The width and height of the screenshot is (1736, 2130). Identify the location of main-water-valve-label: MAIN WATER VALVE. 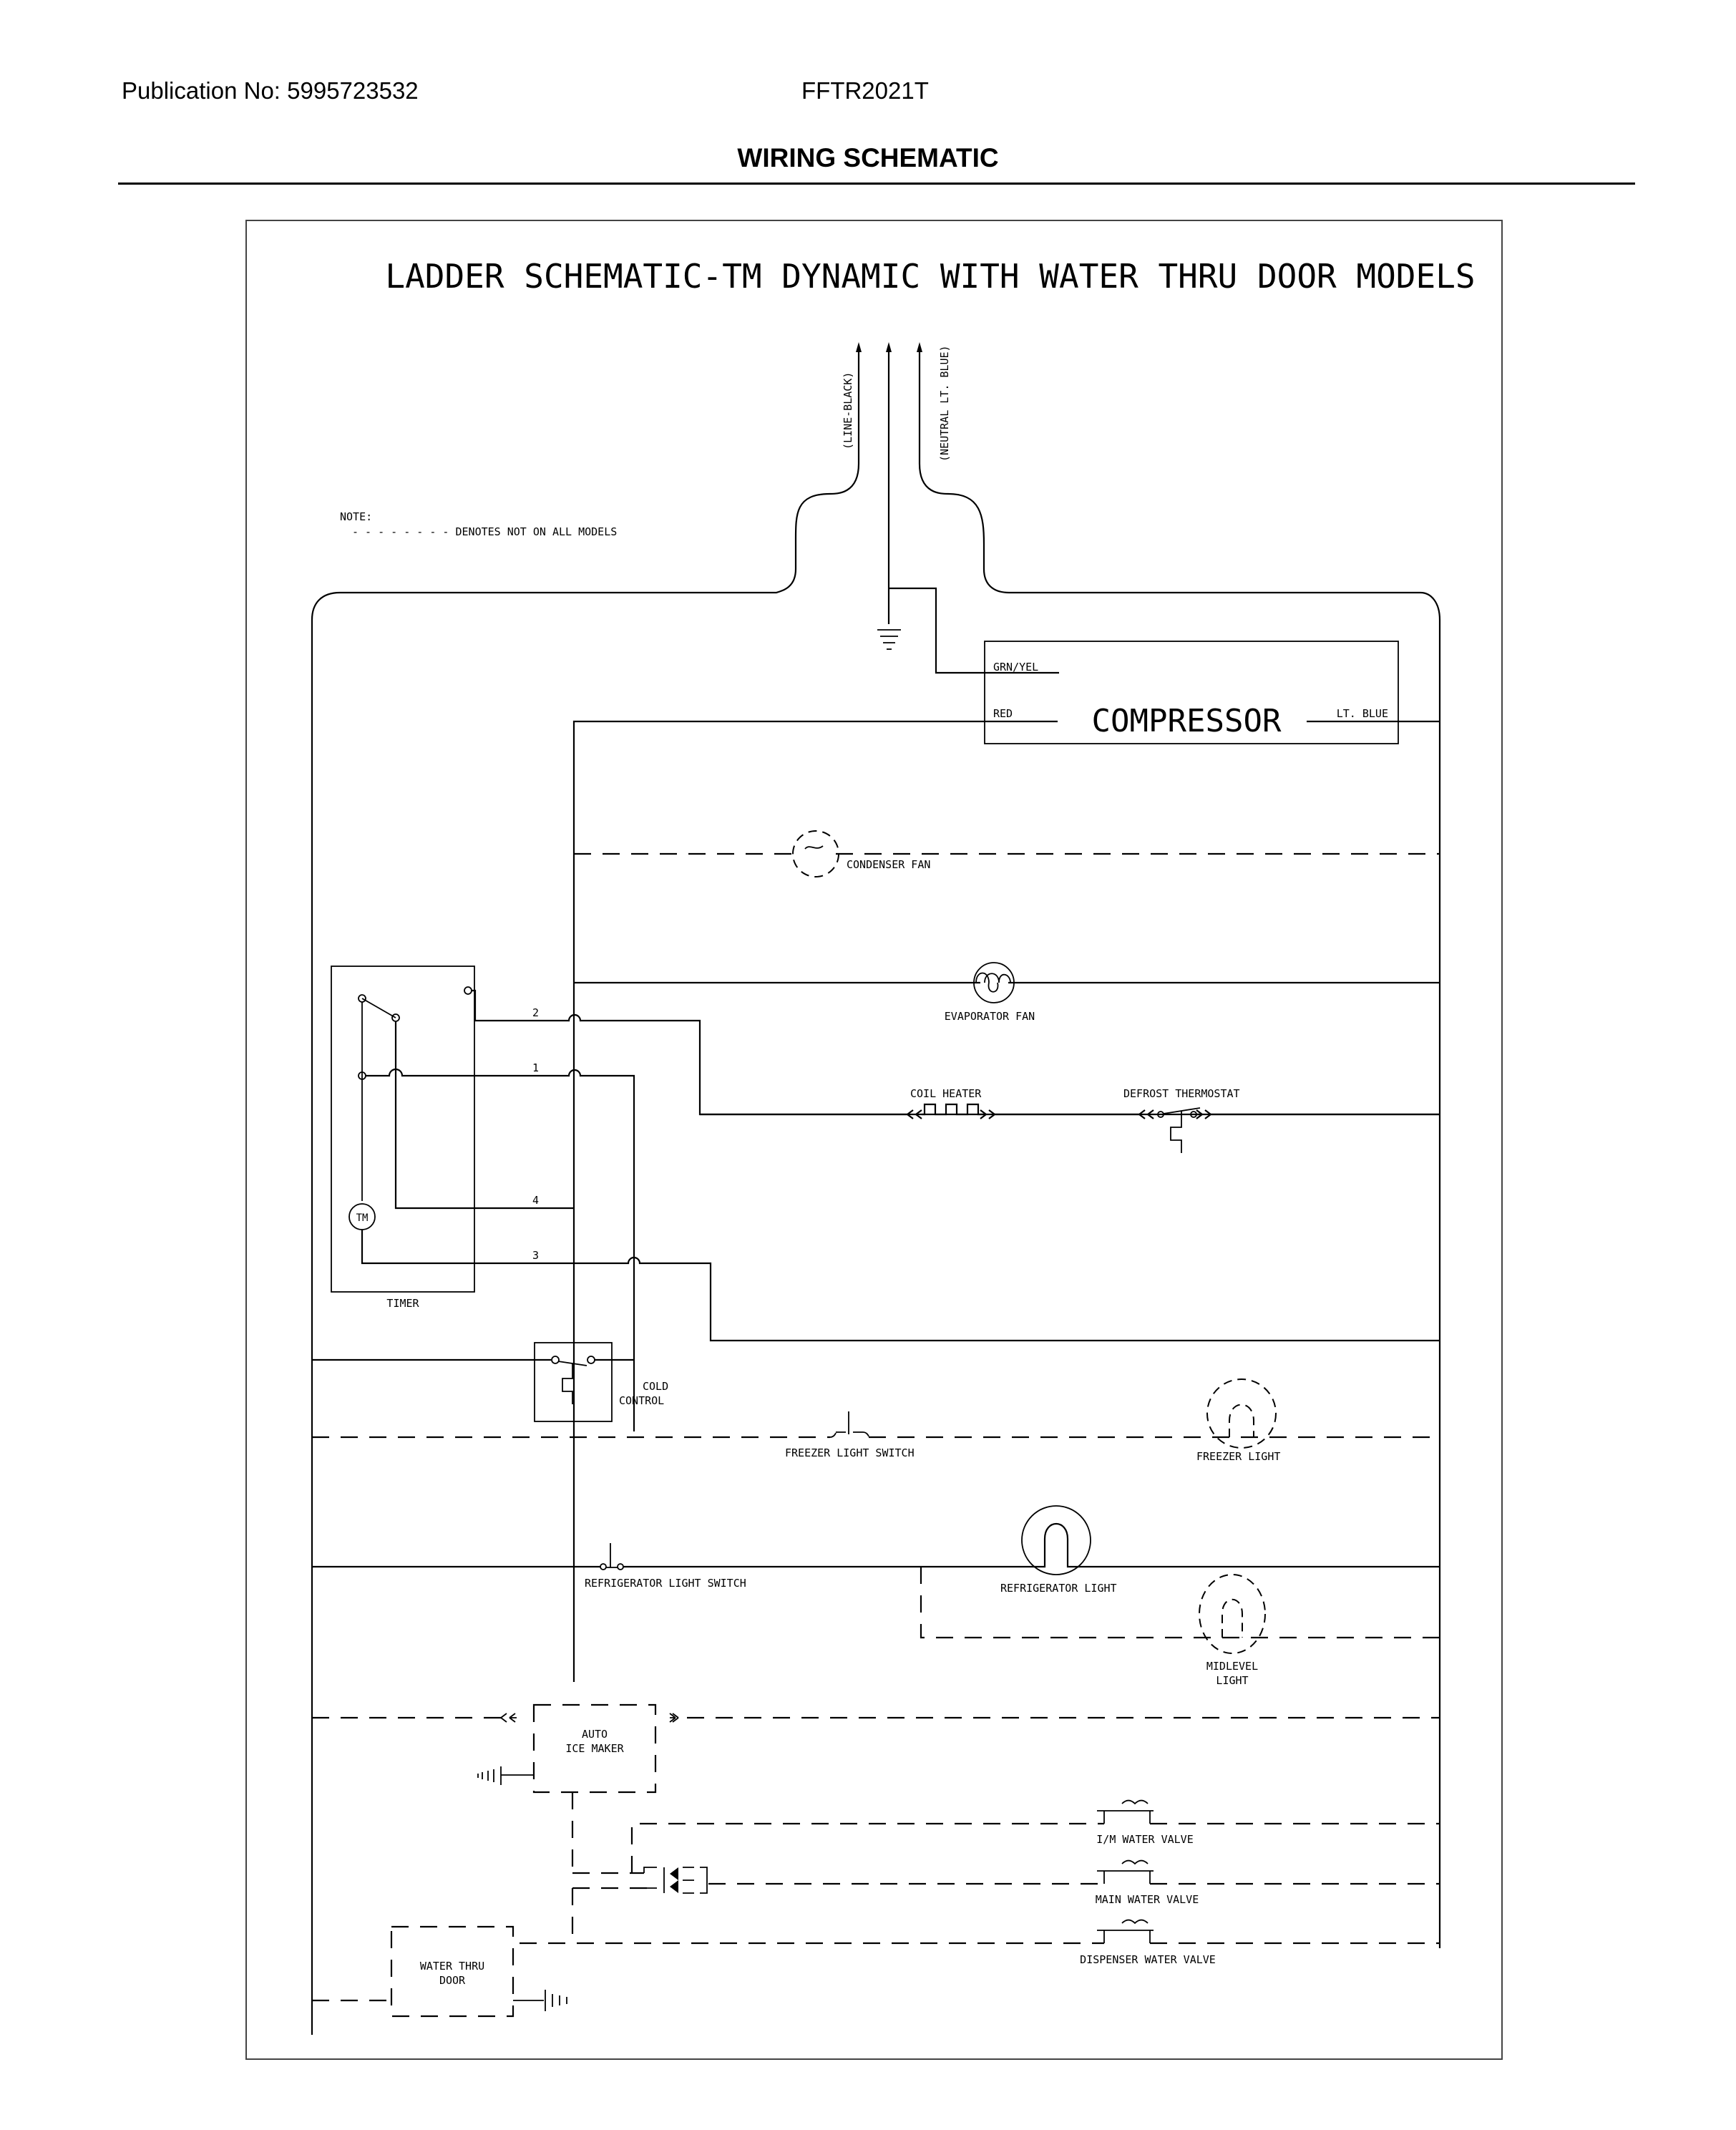
(1147, 1899).